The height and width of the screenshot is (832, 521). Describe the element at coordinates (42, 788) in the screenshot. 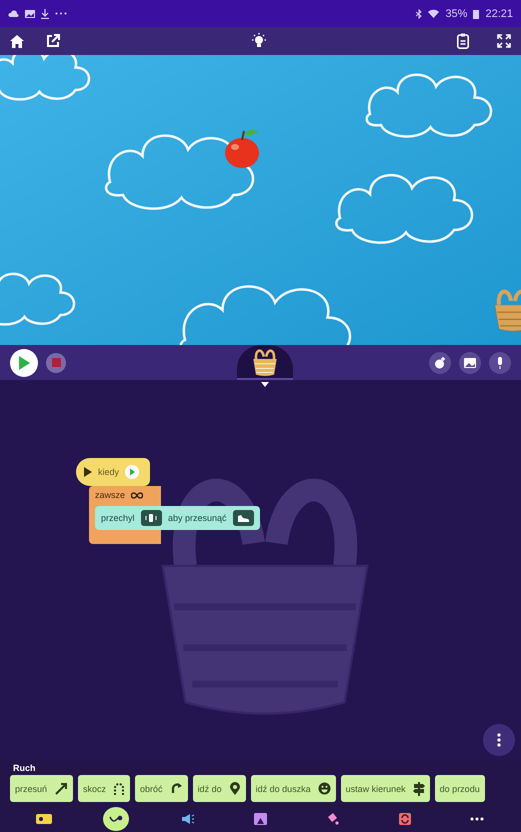

I see `motion-block: przesuń` at that location.